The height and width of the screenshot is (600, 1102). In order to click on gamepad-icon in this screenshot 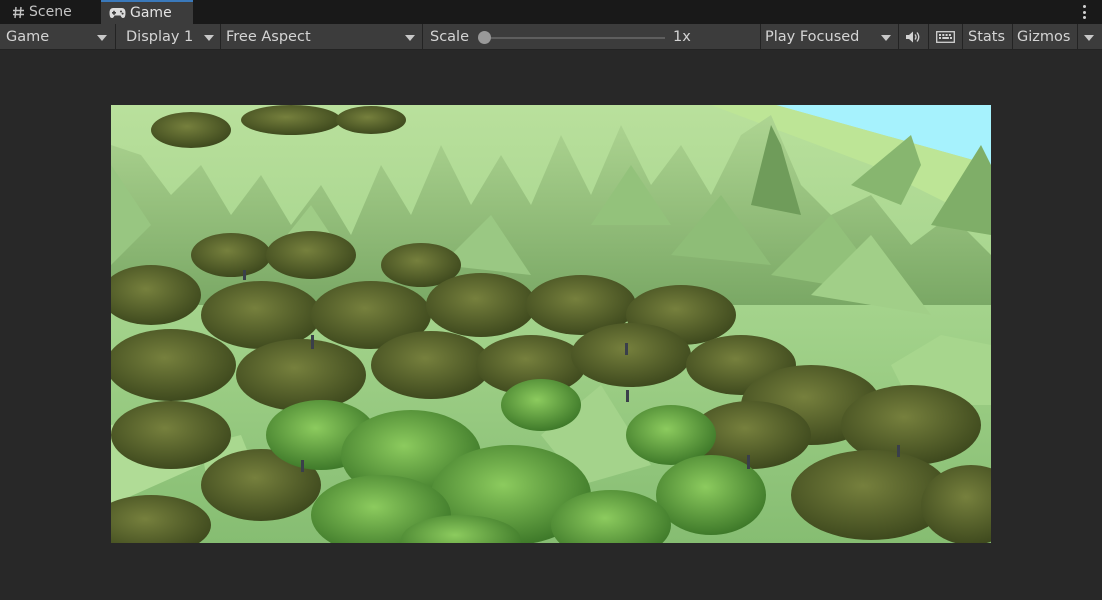, I will do `click(117, 13)`.